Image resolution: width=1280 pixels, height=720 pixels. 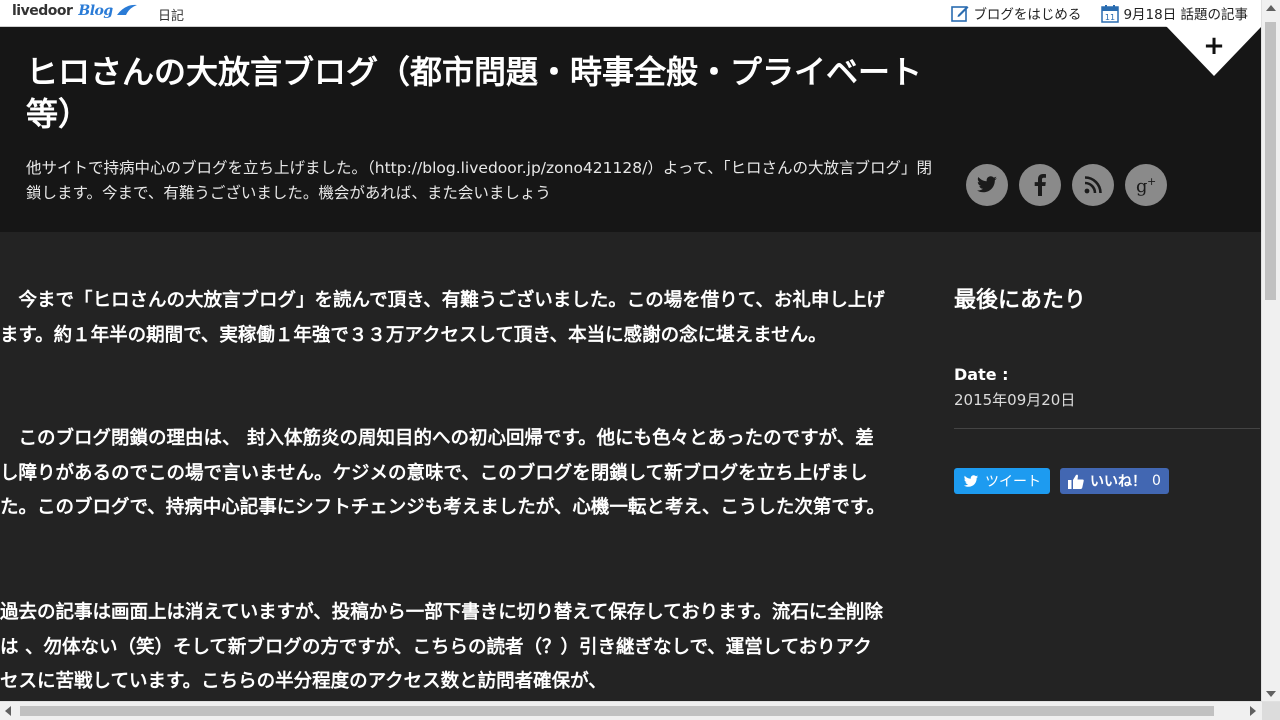 I want to click on scroll-down-arrow-icon, so click(x=1271, y=694).